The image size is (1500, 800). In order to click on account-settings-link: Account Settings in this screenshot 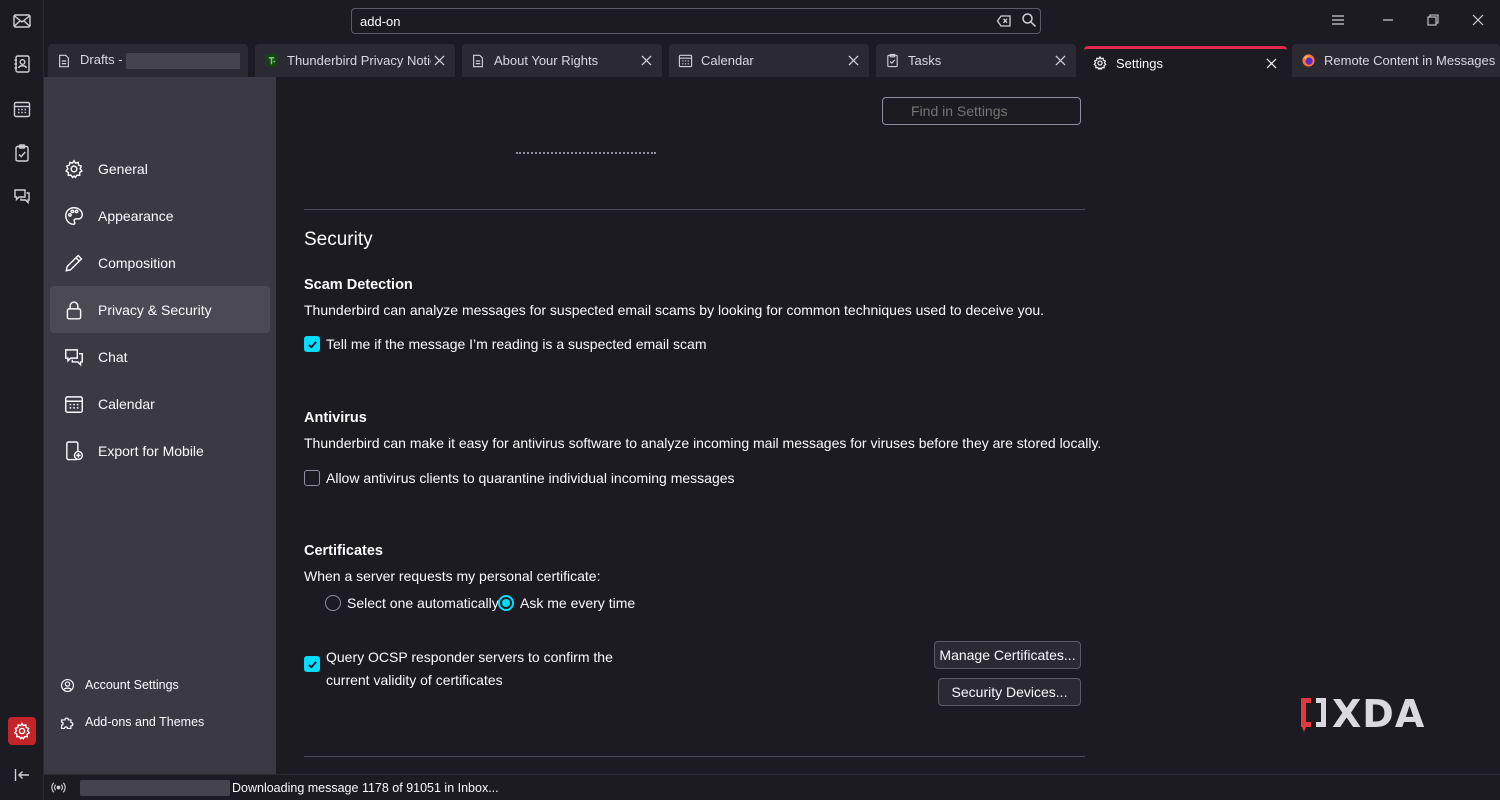, I will do `click(118, 685)`.